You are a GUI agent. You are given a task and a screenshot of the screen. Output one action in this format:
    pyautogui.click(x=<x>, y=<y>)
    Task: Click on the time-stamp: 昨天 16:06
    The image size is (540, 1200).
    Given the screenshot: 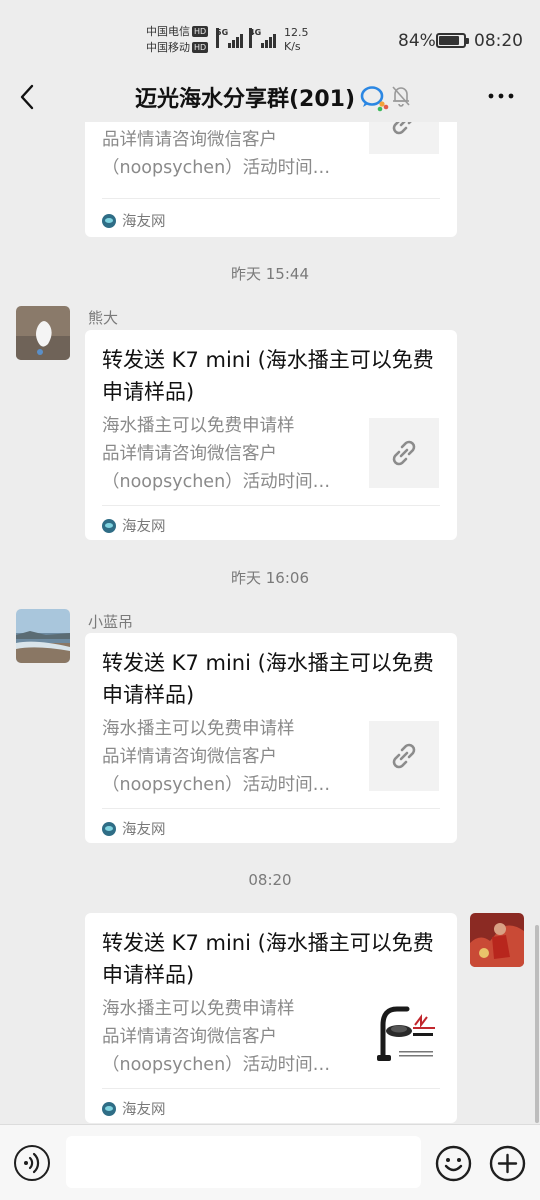 What is the action you would take?
    pyautogui.click(x=270, y=578)
    